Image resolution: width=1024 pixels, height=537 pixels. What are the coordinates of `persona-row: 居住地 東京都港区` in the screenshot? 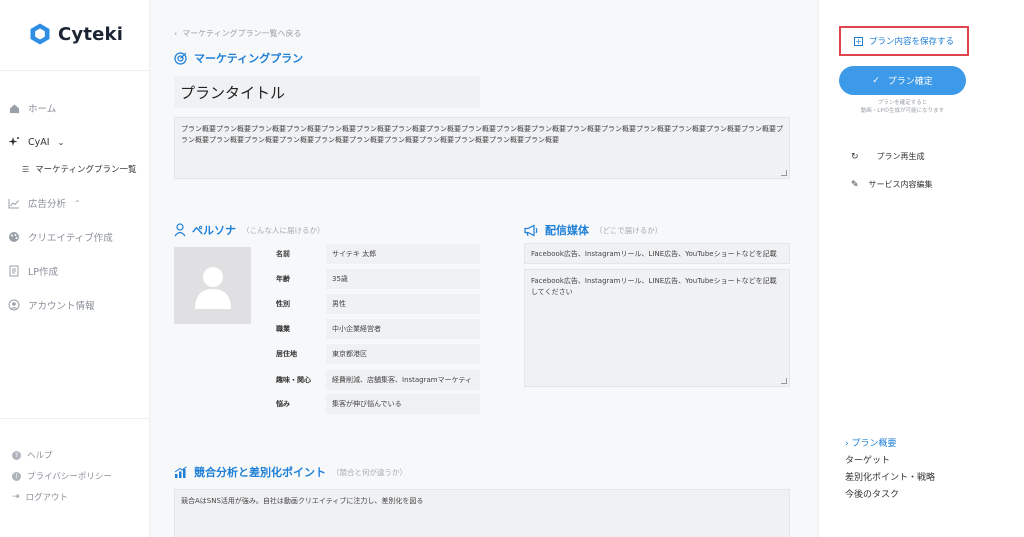 It's located at (377, 354).